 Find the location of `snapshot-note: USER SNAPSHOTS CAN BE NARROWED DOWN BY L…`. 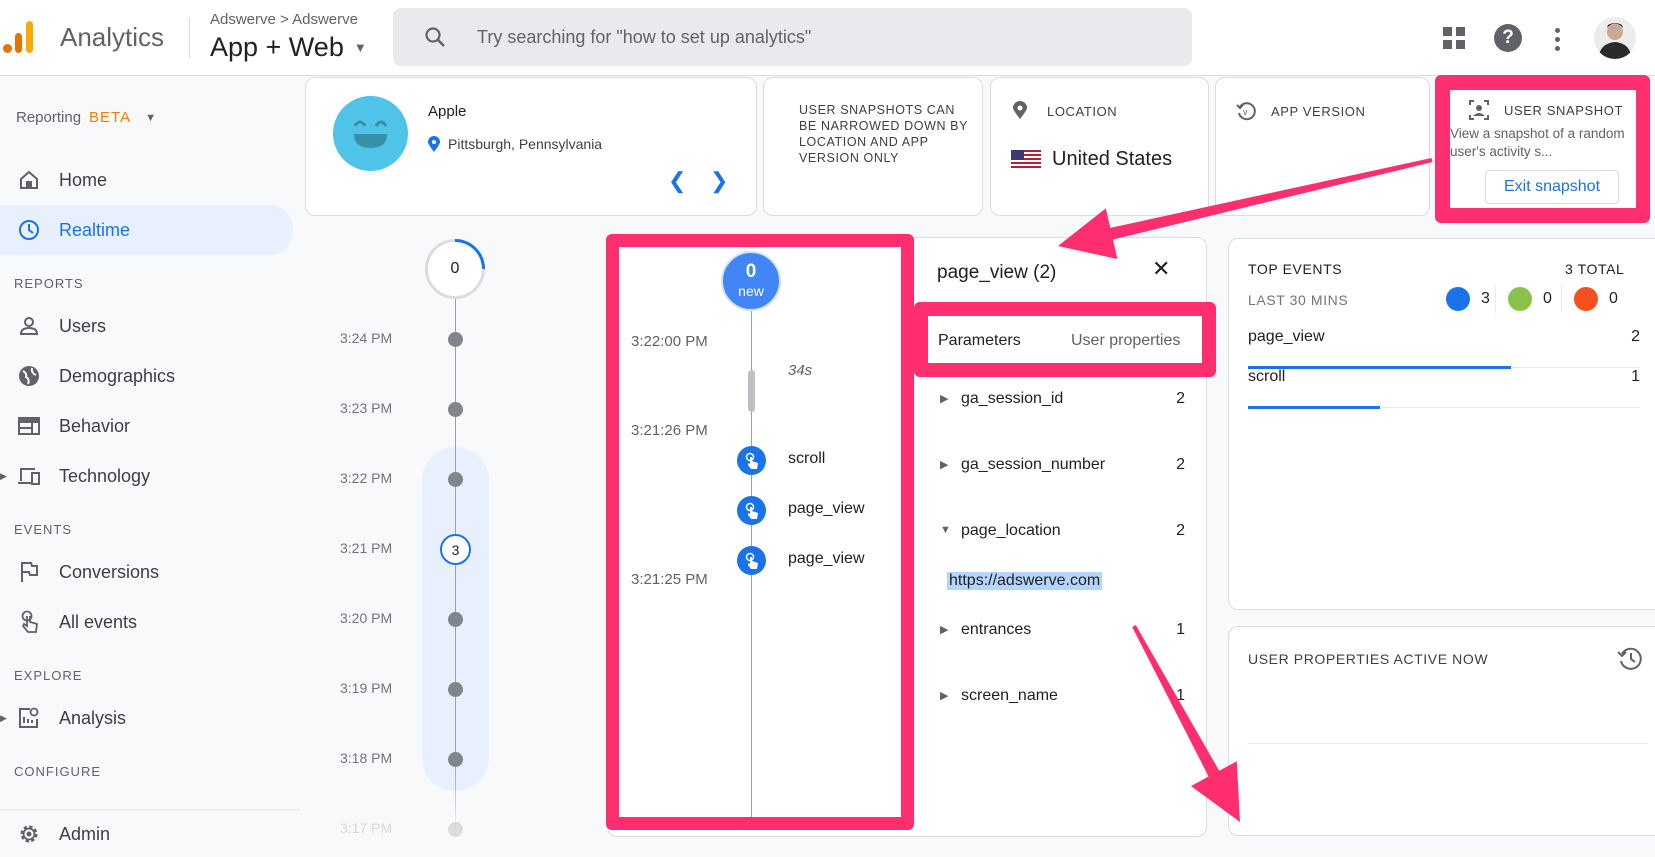

snapshot-note: USER SNAPSHOTS CAN BE NARROWED DOWN BY L… is located at coordinates (883, 134).